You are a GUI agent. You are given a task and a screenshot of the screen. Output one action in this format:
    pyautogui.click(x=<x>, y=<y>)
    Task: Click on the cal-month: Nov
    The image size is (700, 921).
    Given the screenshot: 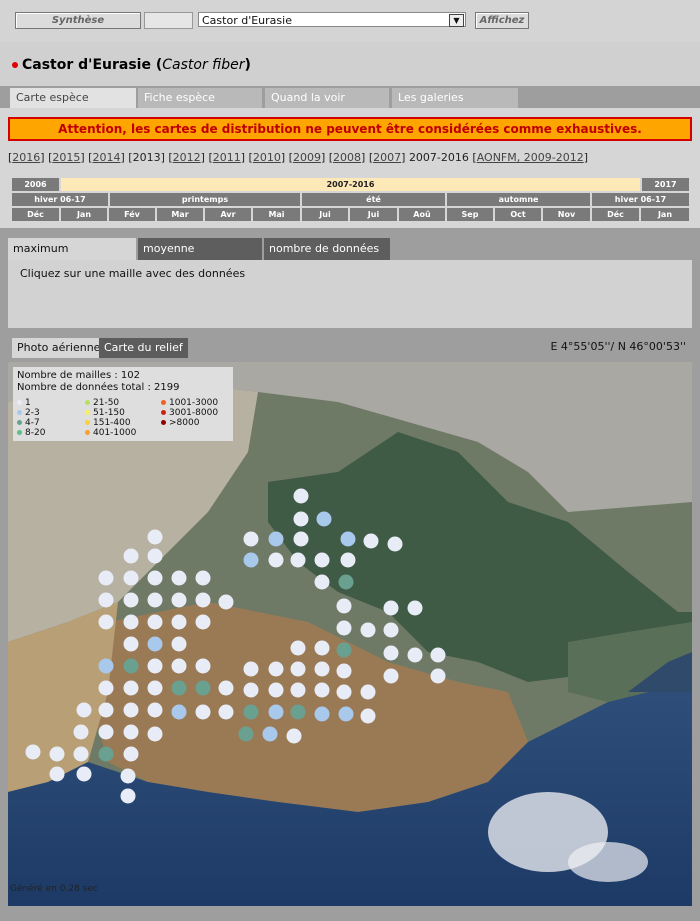 What is the action you would take?
    pyautogui.click(x=566, y=214)
    